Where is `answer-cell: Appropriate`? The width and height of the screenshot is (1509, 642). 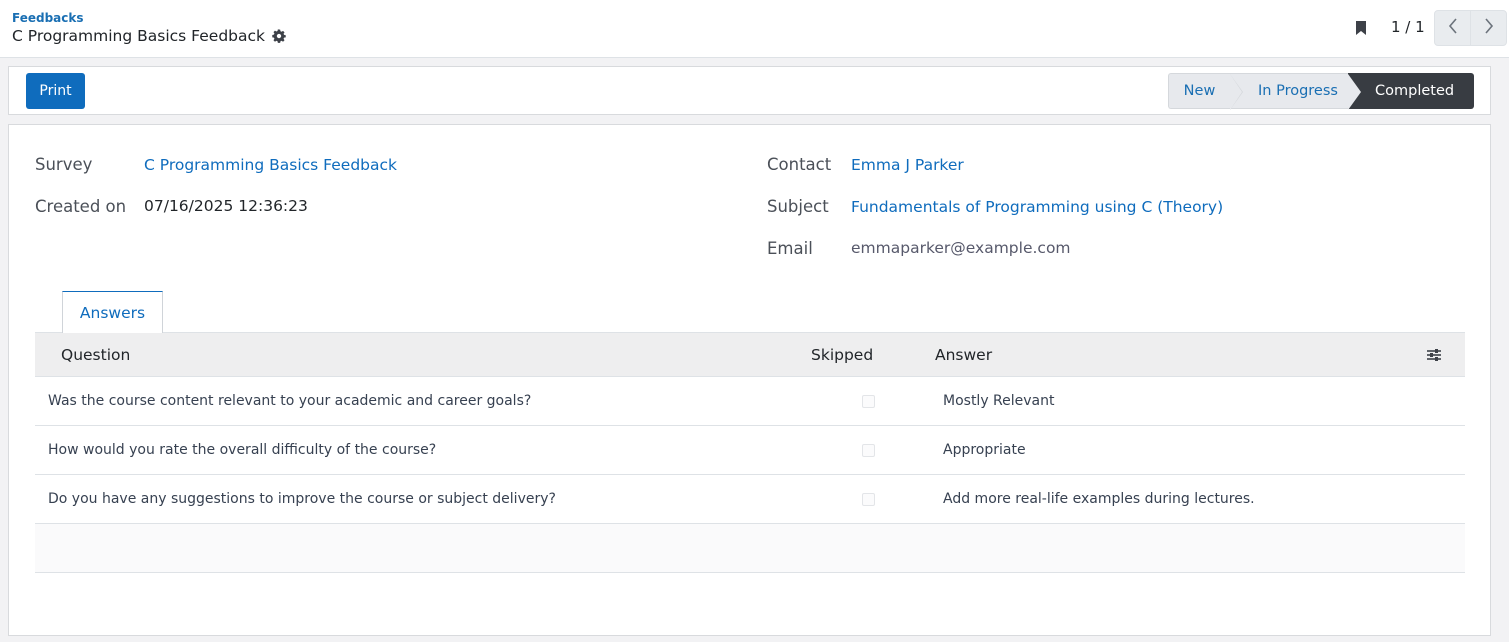 answer-cell: Appropriate is located at coordinates (1175, 450).